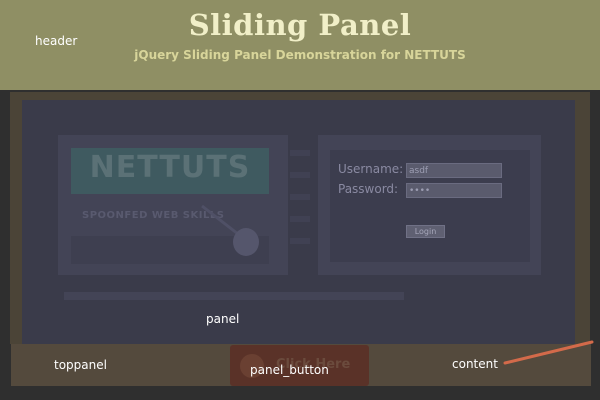 The height and width of the screenshot is (400, 600). I want to click on password-label: Password:, so click(368, 189).